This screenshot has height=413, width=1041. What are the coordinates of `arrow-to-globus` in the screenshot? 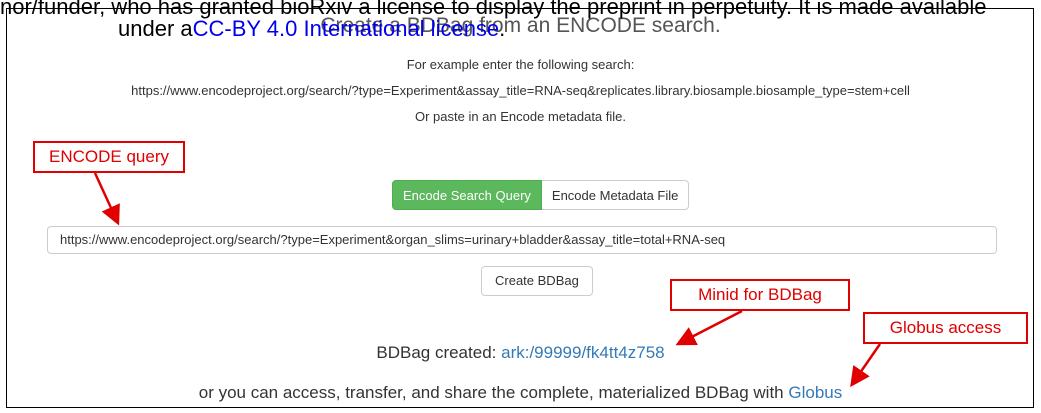 It's located at (866, 365).